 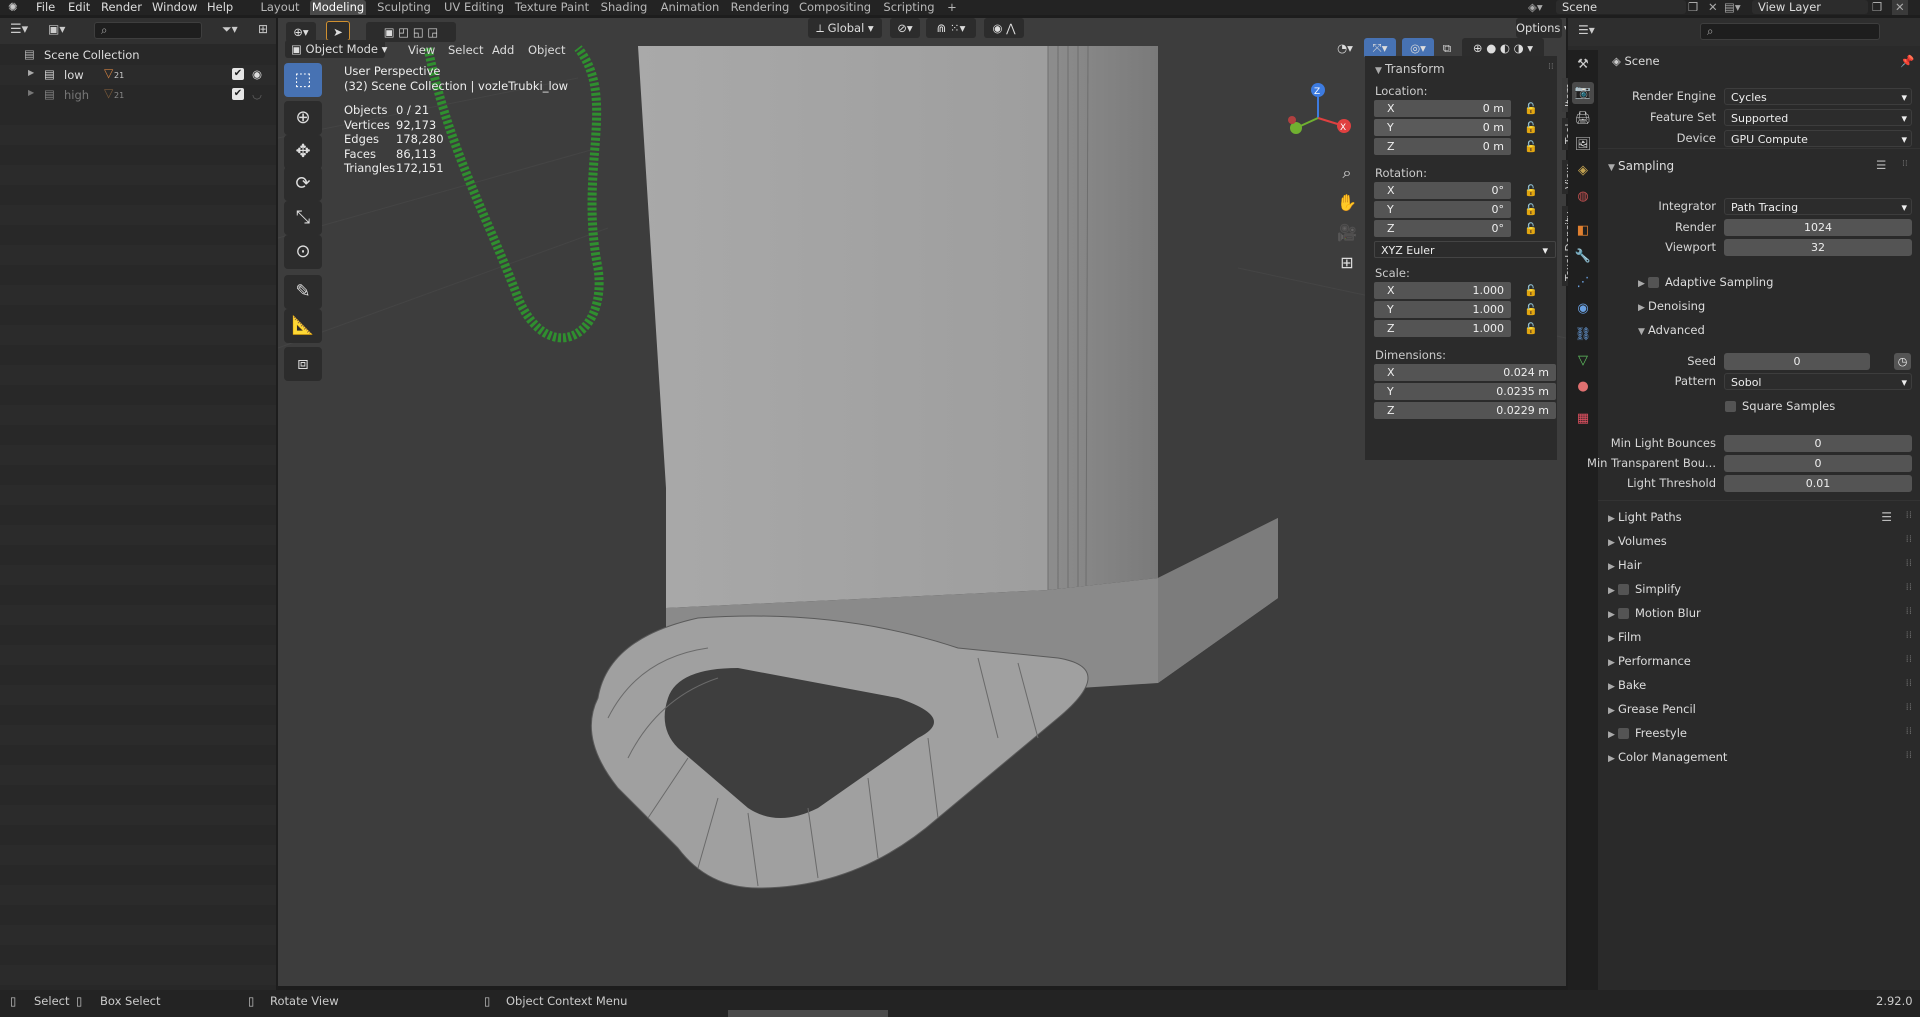 What do you see at coordinates (174, 7) in the screenshot?
I see `menu-window: Window` at bounding box center [174, 7].